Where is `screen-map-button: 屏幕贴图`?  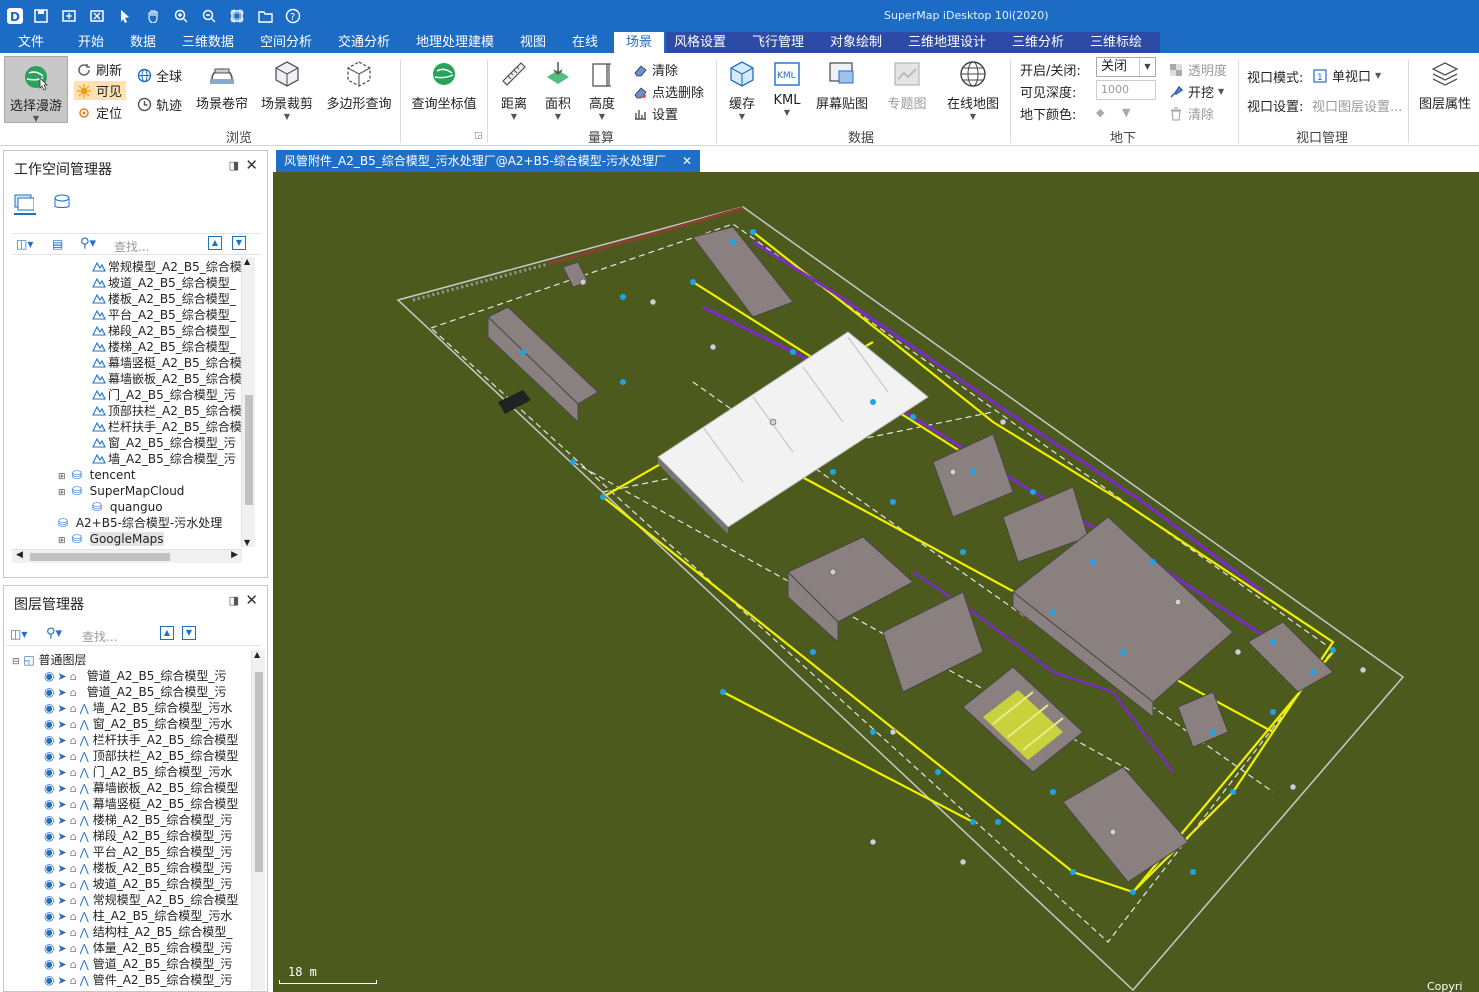
screen-map-button: 屏幕贴图 is located at coordinates (842, 85).